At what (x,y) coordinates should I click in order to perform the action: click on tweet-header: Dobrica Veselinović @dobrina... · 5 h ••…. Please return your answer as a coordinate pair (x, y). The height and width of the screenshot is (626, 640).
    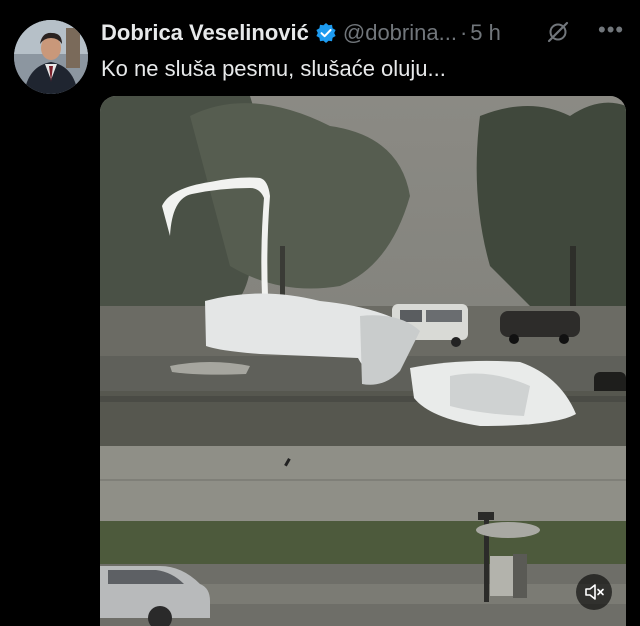
    Looking at the image, I should click on (363, 32).